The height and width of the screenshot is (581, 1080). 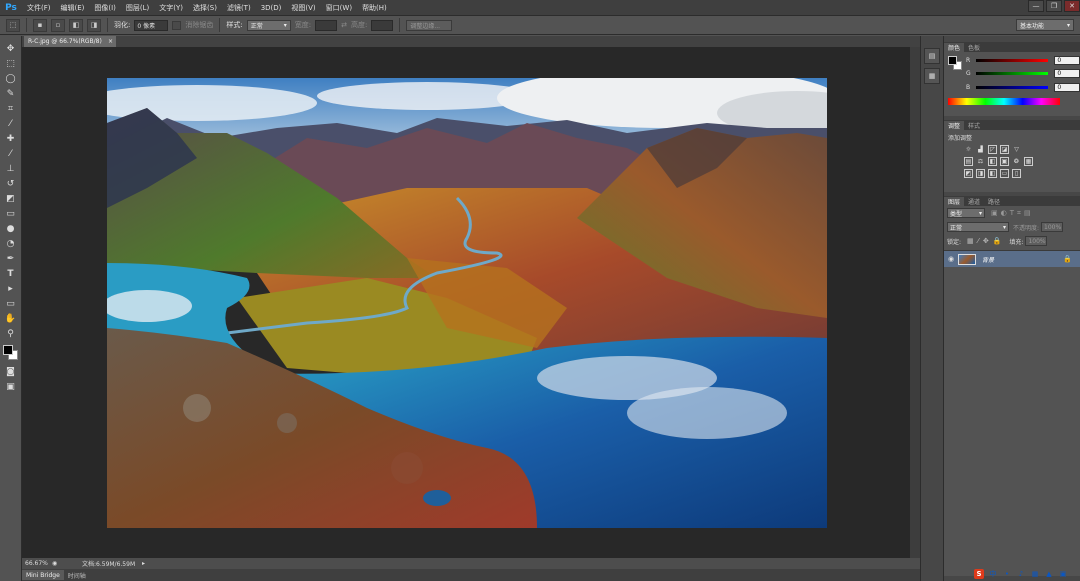 What do you see at coordinates (339, 8) in the screenshot?
I see `menu-window: 窗口(W)` at bounding box center [339, 8].